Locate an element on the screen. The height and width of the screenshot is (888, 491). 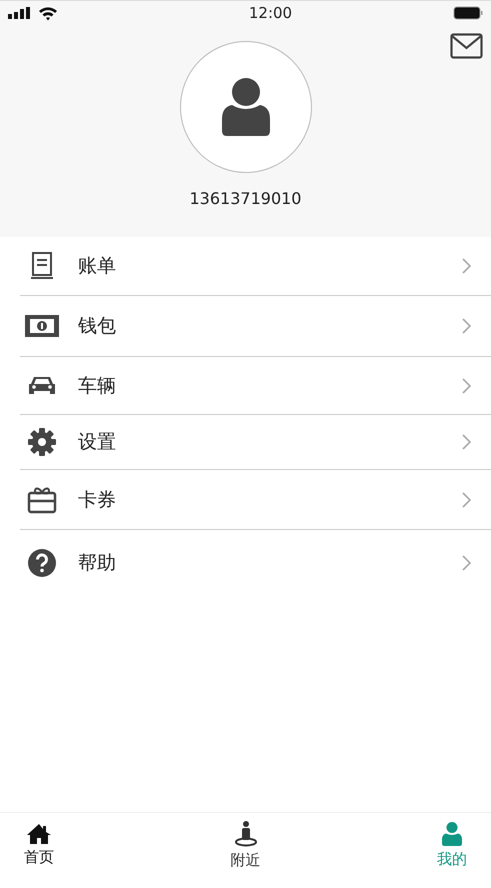
gift-card-icon is located at coordinates (42, 500).